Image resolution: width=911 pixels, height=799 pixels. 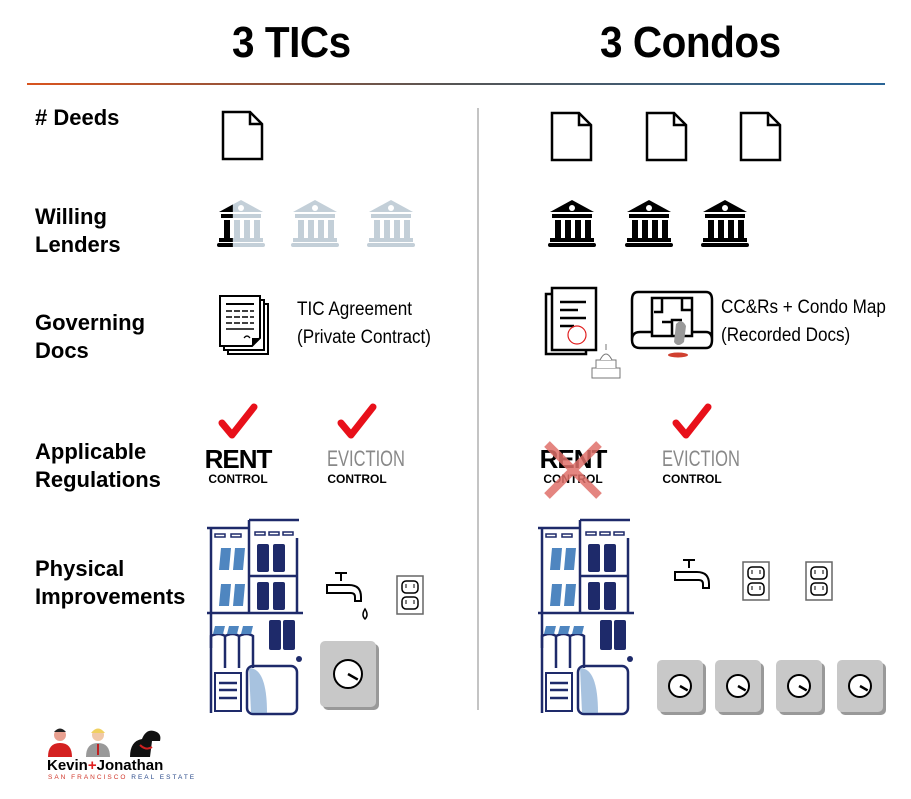 What do you see at coordinates (586, 617) in the screenshot?
I see `condo-building-illustration` at bounding box center [586, 617].